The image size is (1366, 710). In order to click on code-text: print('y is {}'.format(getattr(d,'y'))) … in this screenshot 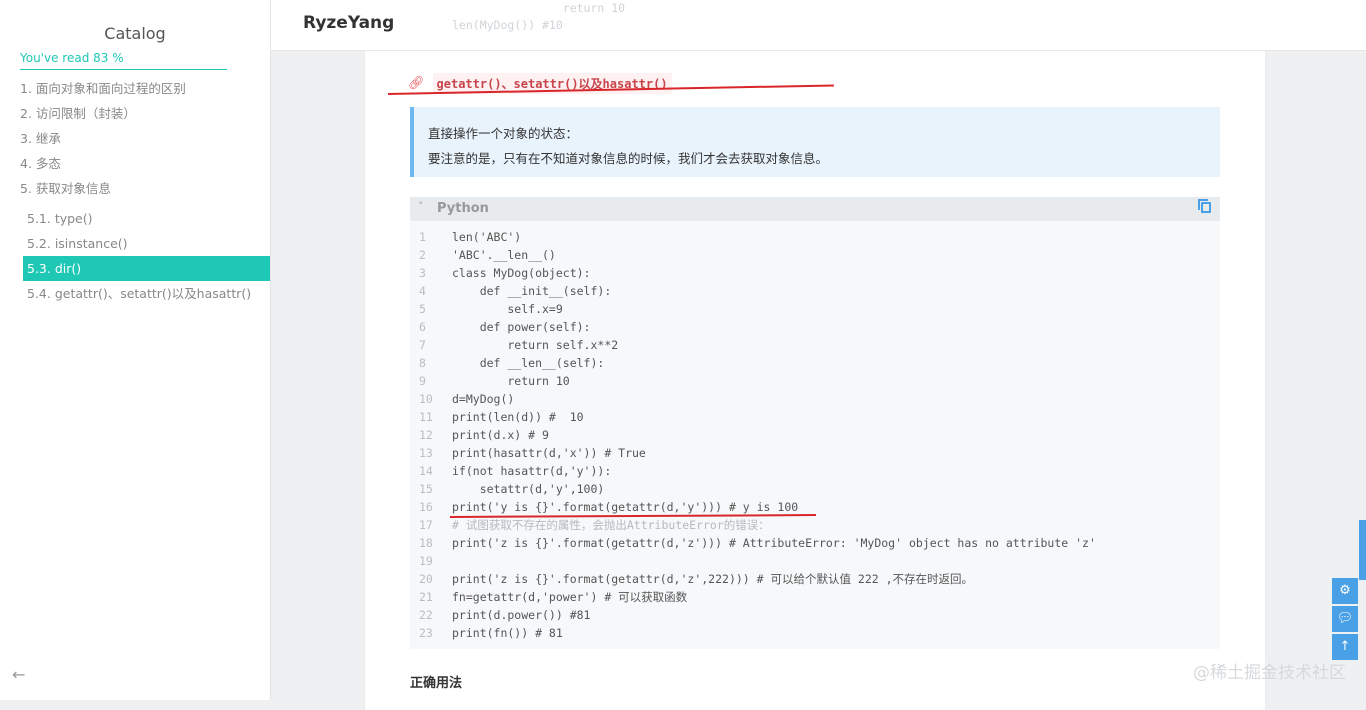, I will do `click(625, 507)`.